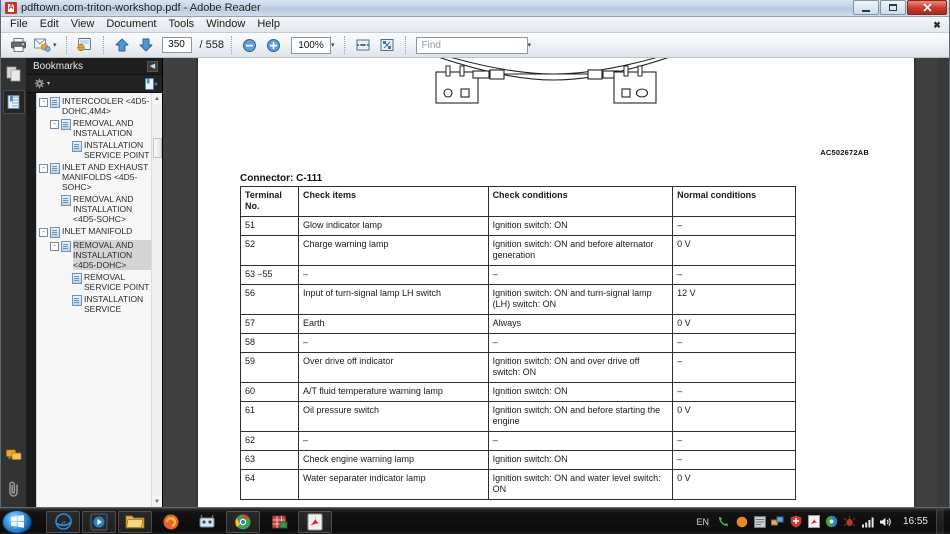 Image resolution: width=950 pixels, height=534 pixels. I want to click on window-icon, so click(760, 522).